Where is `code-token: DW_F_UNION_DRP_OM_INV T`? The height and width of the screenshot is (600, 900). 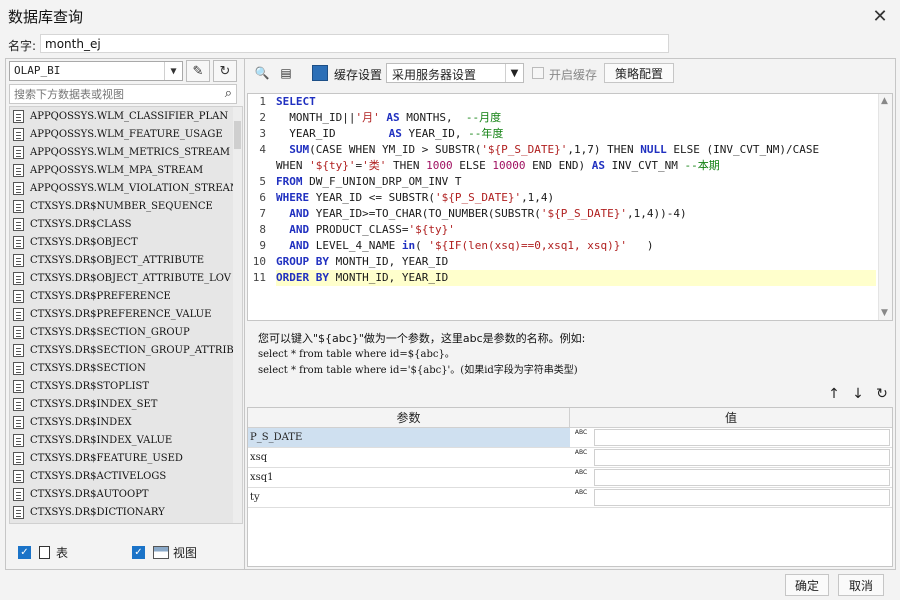 code-token: DW_F_UNION_DRP_OM_INV T is located at coordinates (382, 181).